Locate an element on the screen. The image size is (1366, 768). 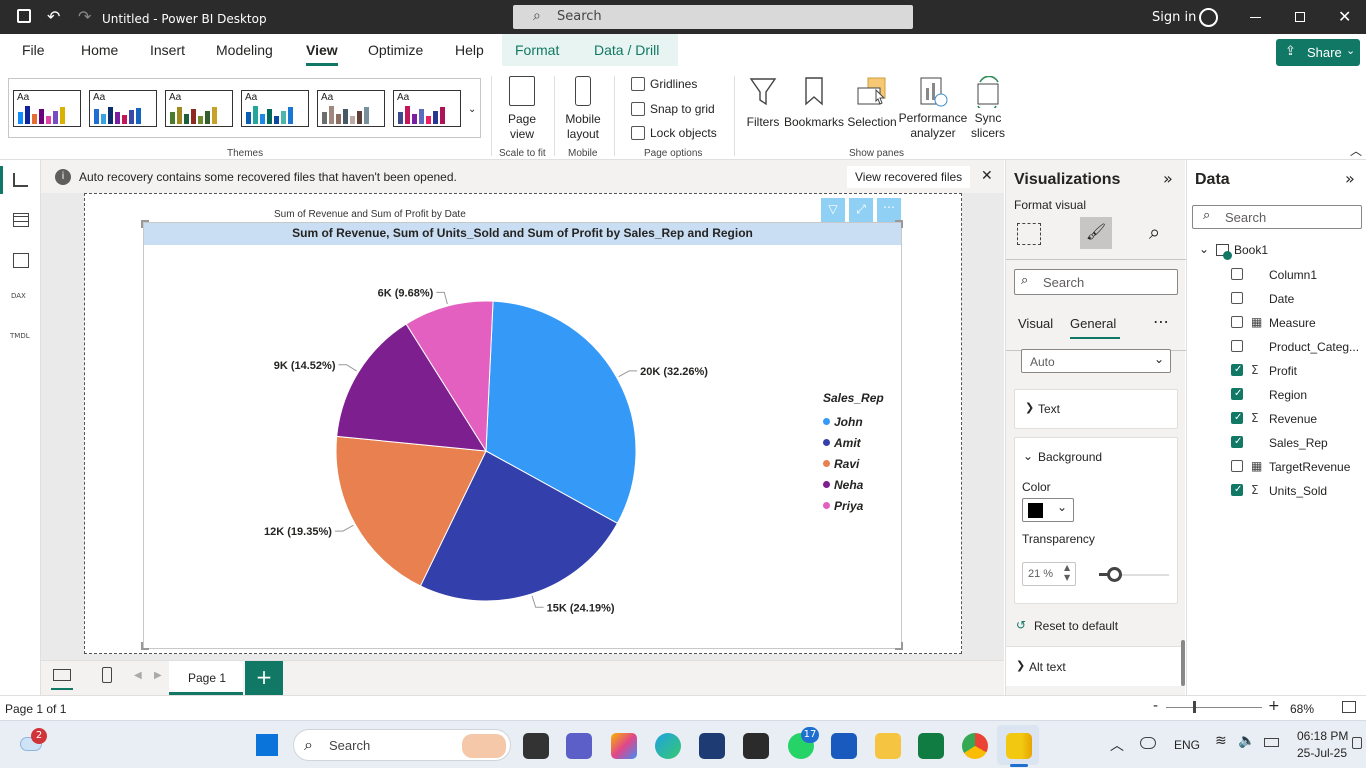
ssms-icon is located at coordinates (712, 746).